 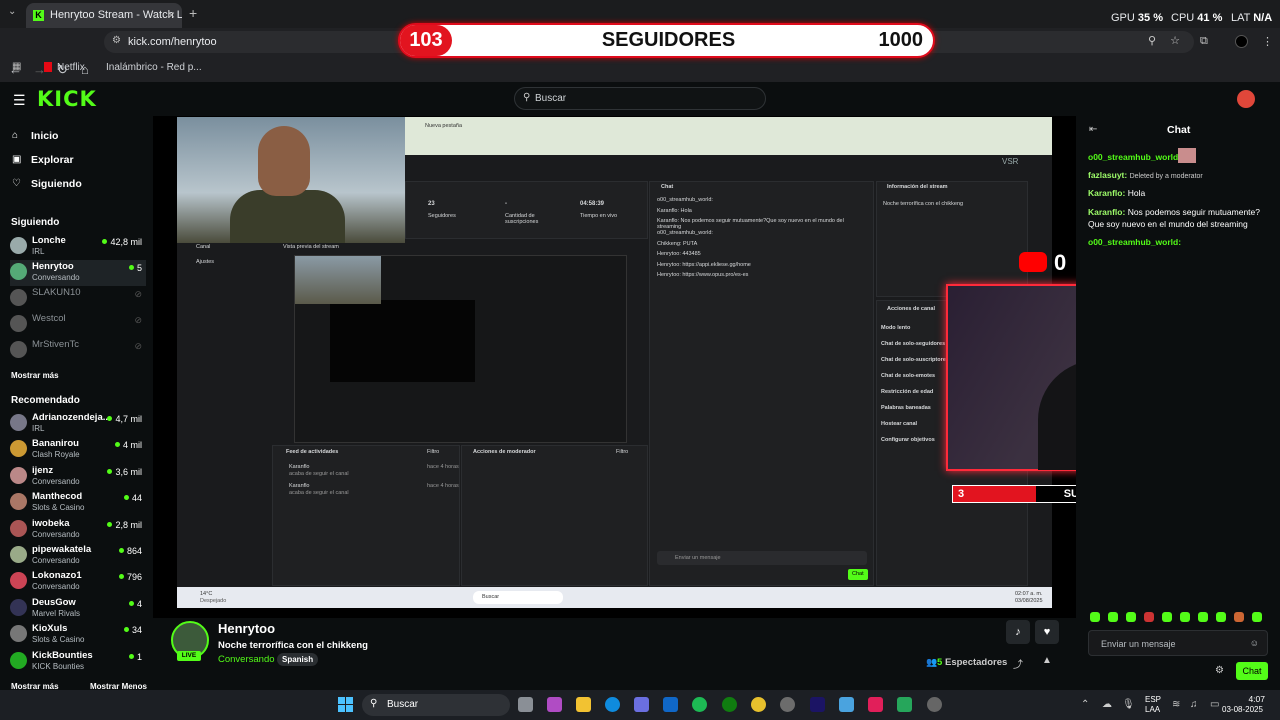 What do you see at coordinates (19, 100) in the screenshot?
I see `hamburger-menu-icon: ☰` at bounding box center [19, 100].